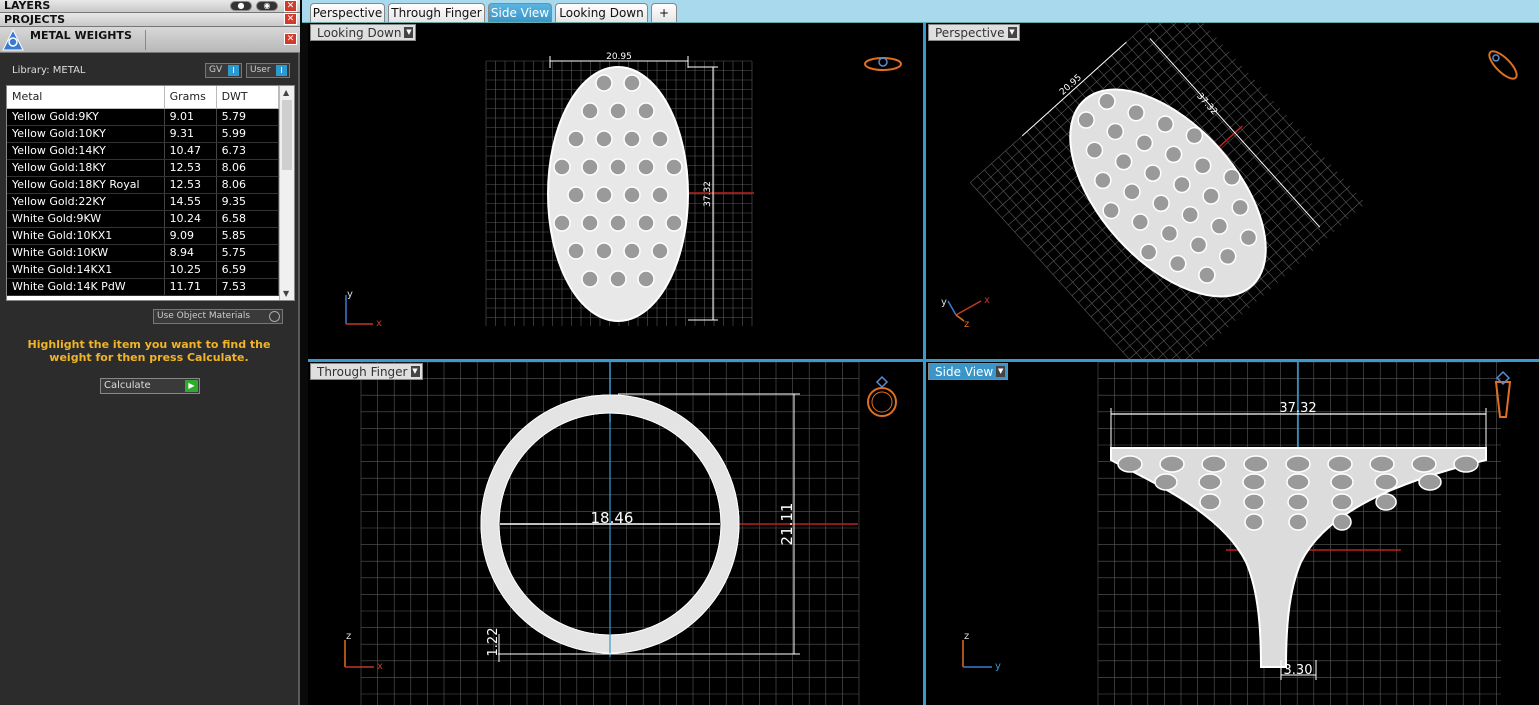 This screenshot has width=1539, height=705. What do you see at coordinates (787, 524) in the screenshot?
I see `height-dimension-label: 21.11` at bounding box center [787, 524].